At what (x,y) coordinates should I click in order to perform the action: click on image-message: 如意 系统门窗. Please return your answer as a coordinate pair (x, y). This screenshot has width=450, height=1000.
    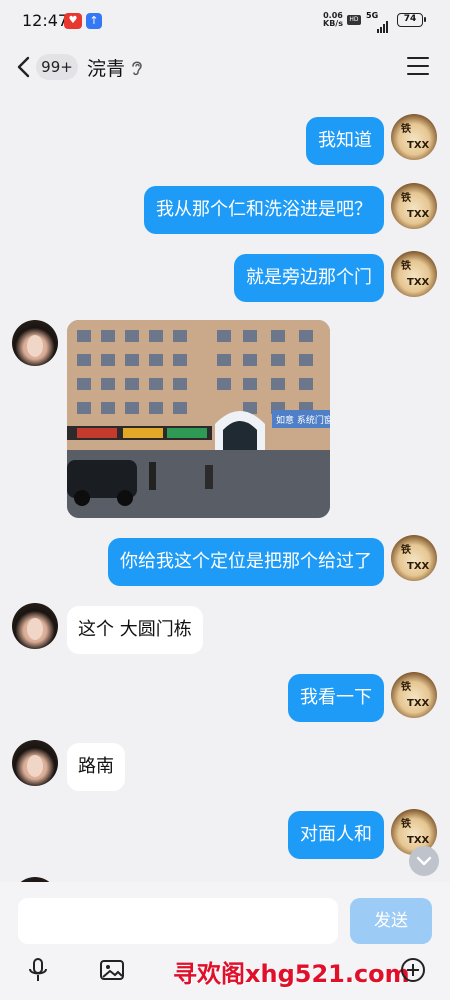
    Looking at the image, I should click on (198, 419).